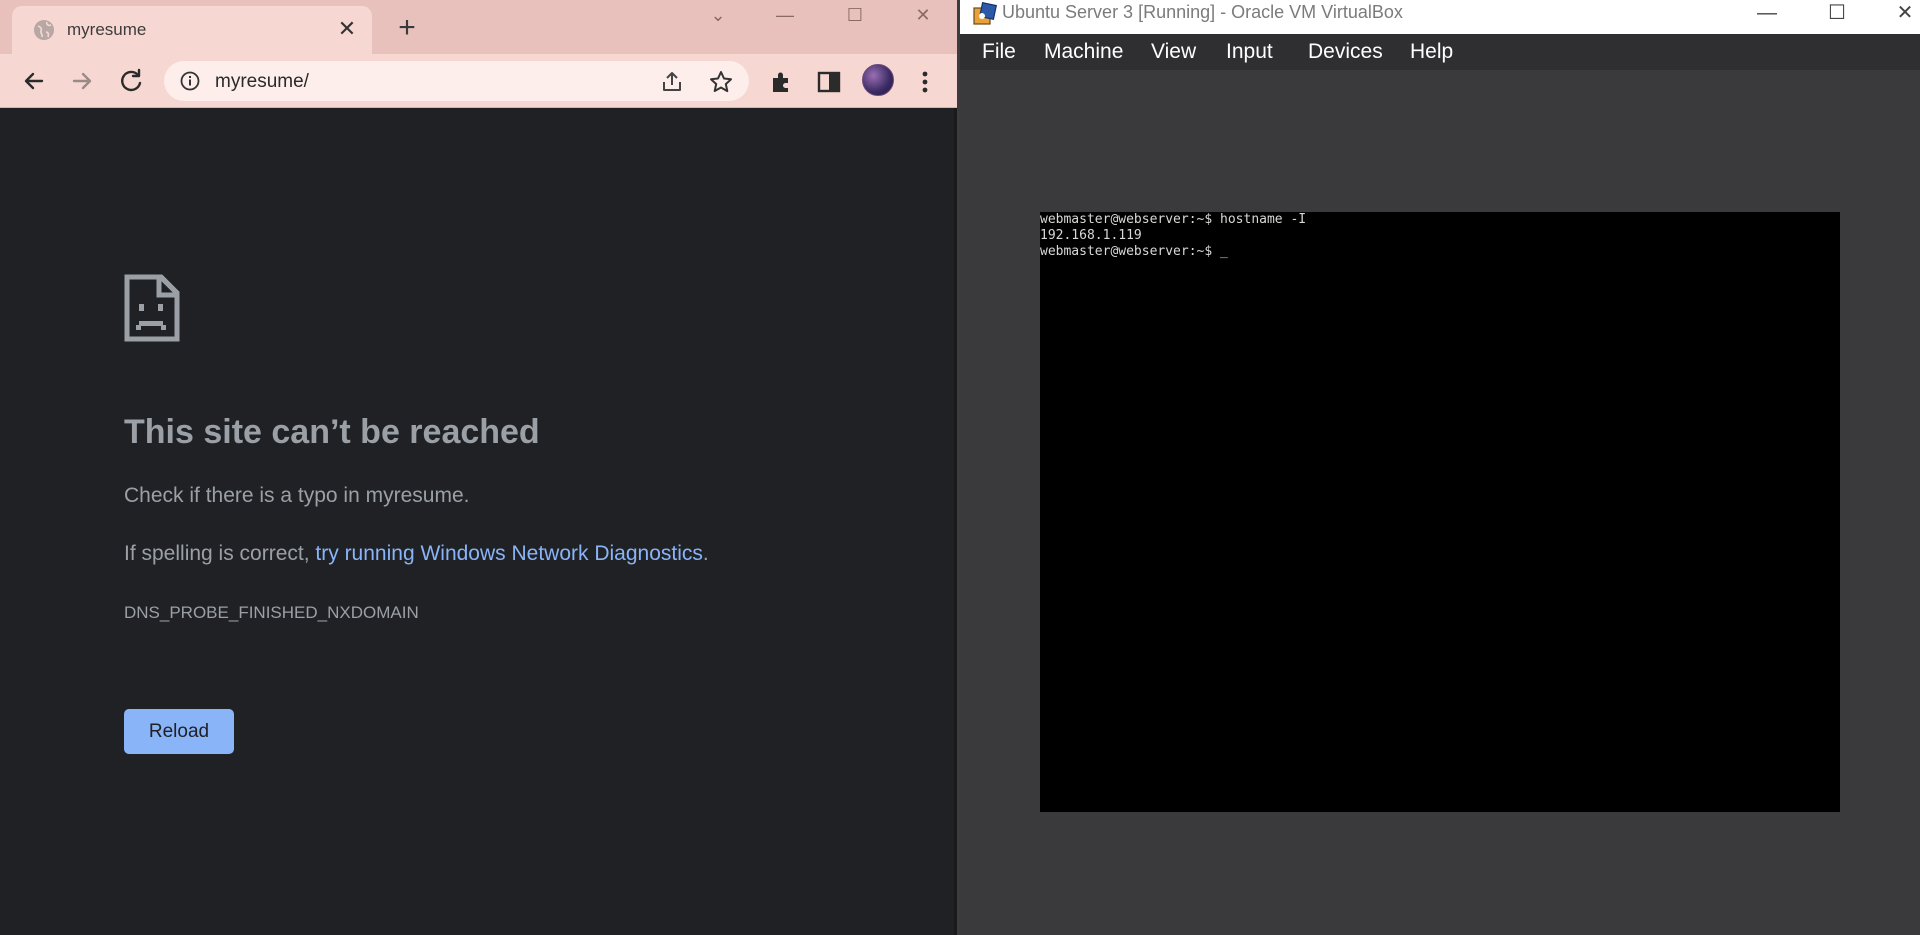 The image size is (1920, 935). Describe the element at coordinates (34, 81) in the screenshot. I see `back-icon` at that location.